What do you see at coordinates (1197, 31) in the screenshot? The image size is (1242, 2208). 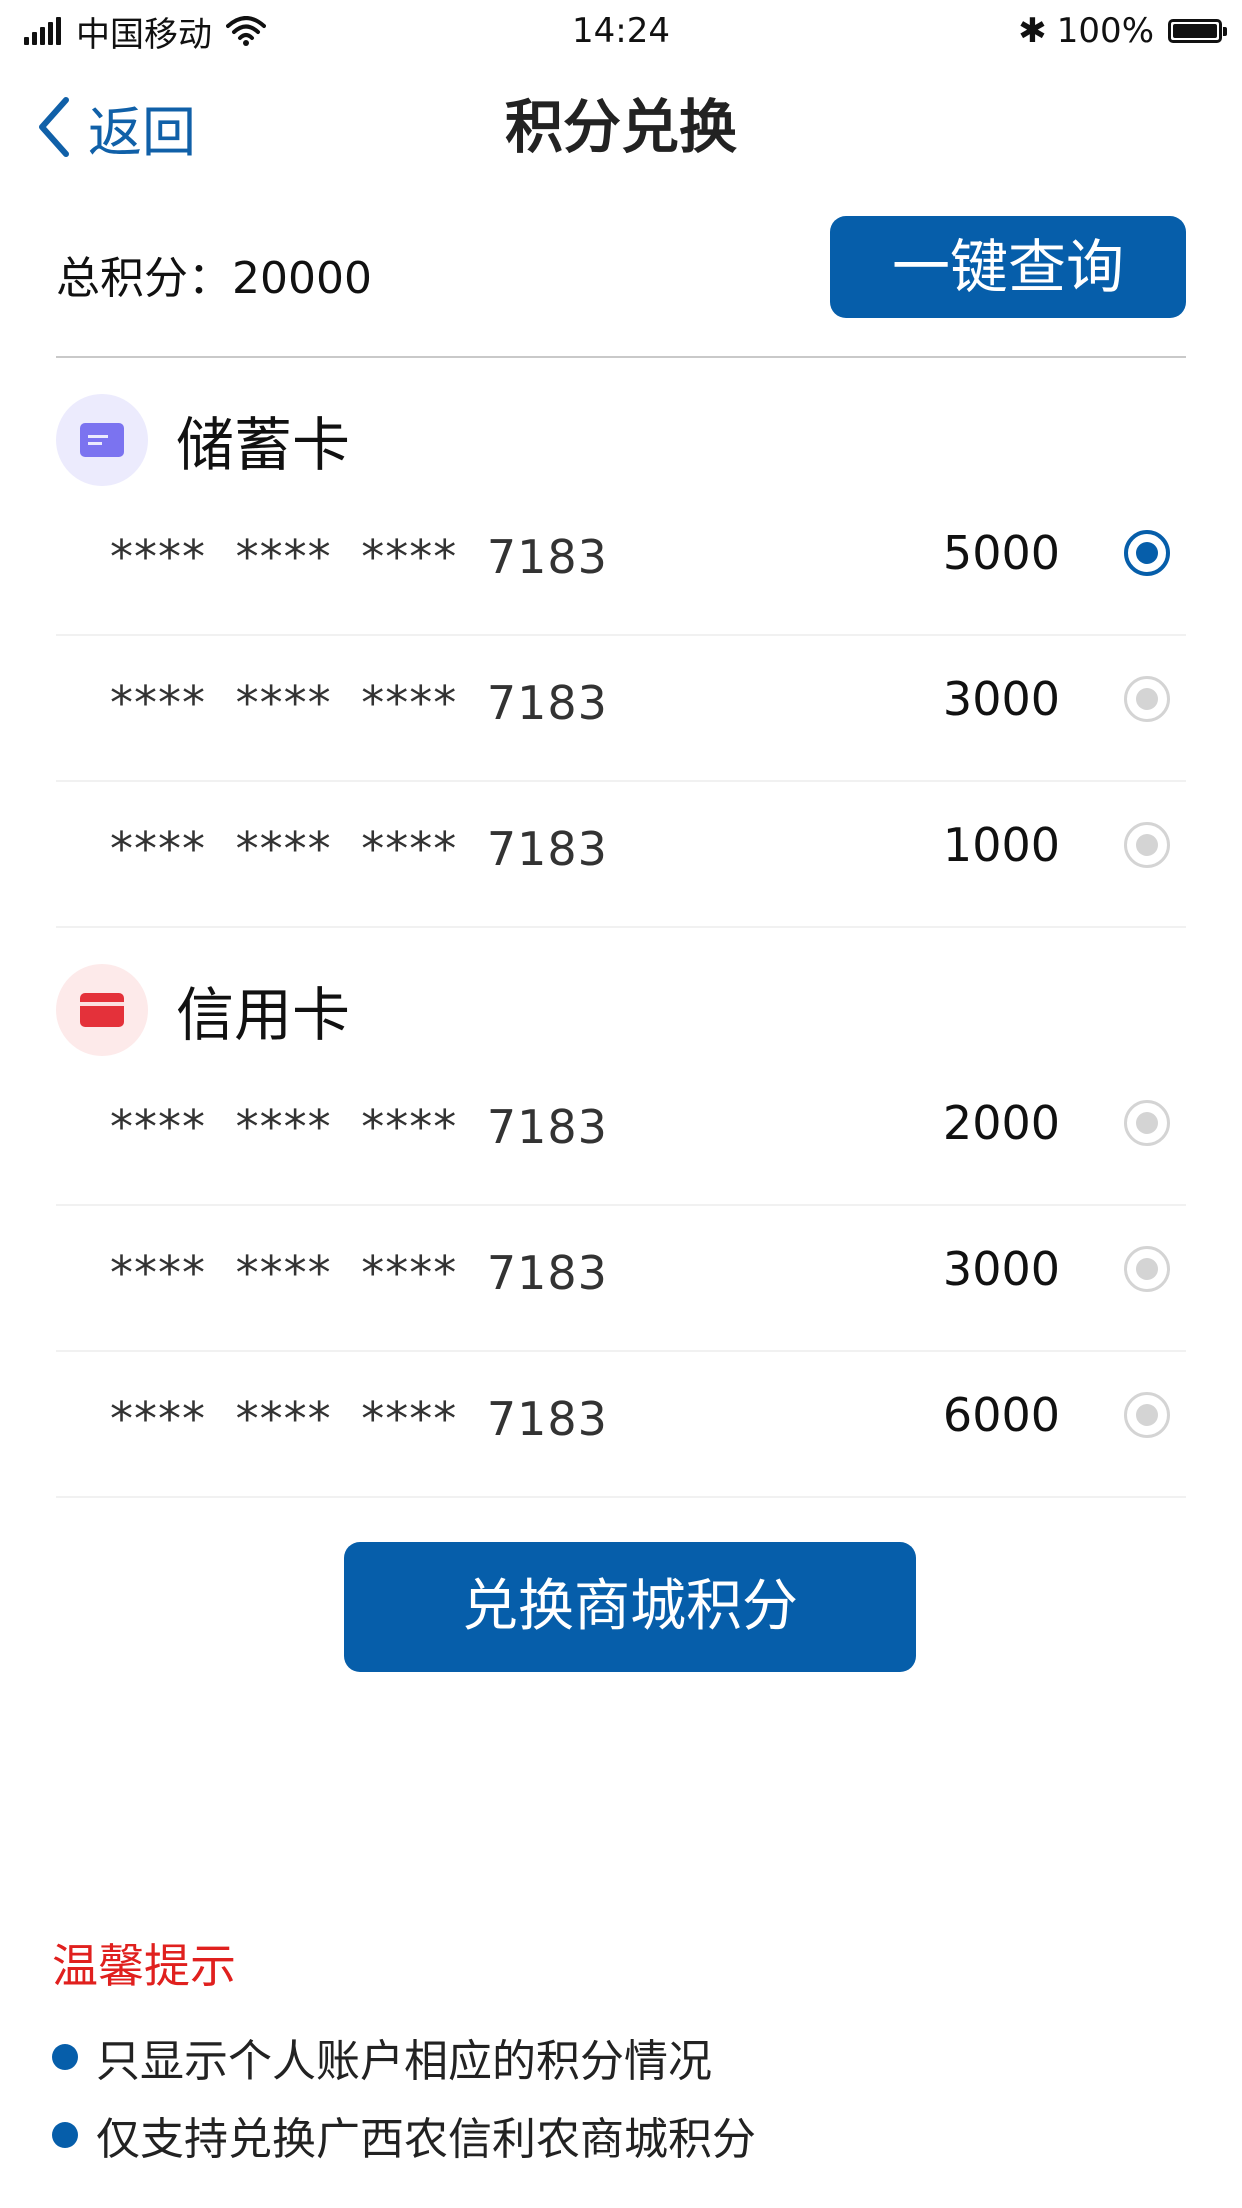 I see `battery-icon` at bounding box center [1197, 31].